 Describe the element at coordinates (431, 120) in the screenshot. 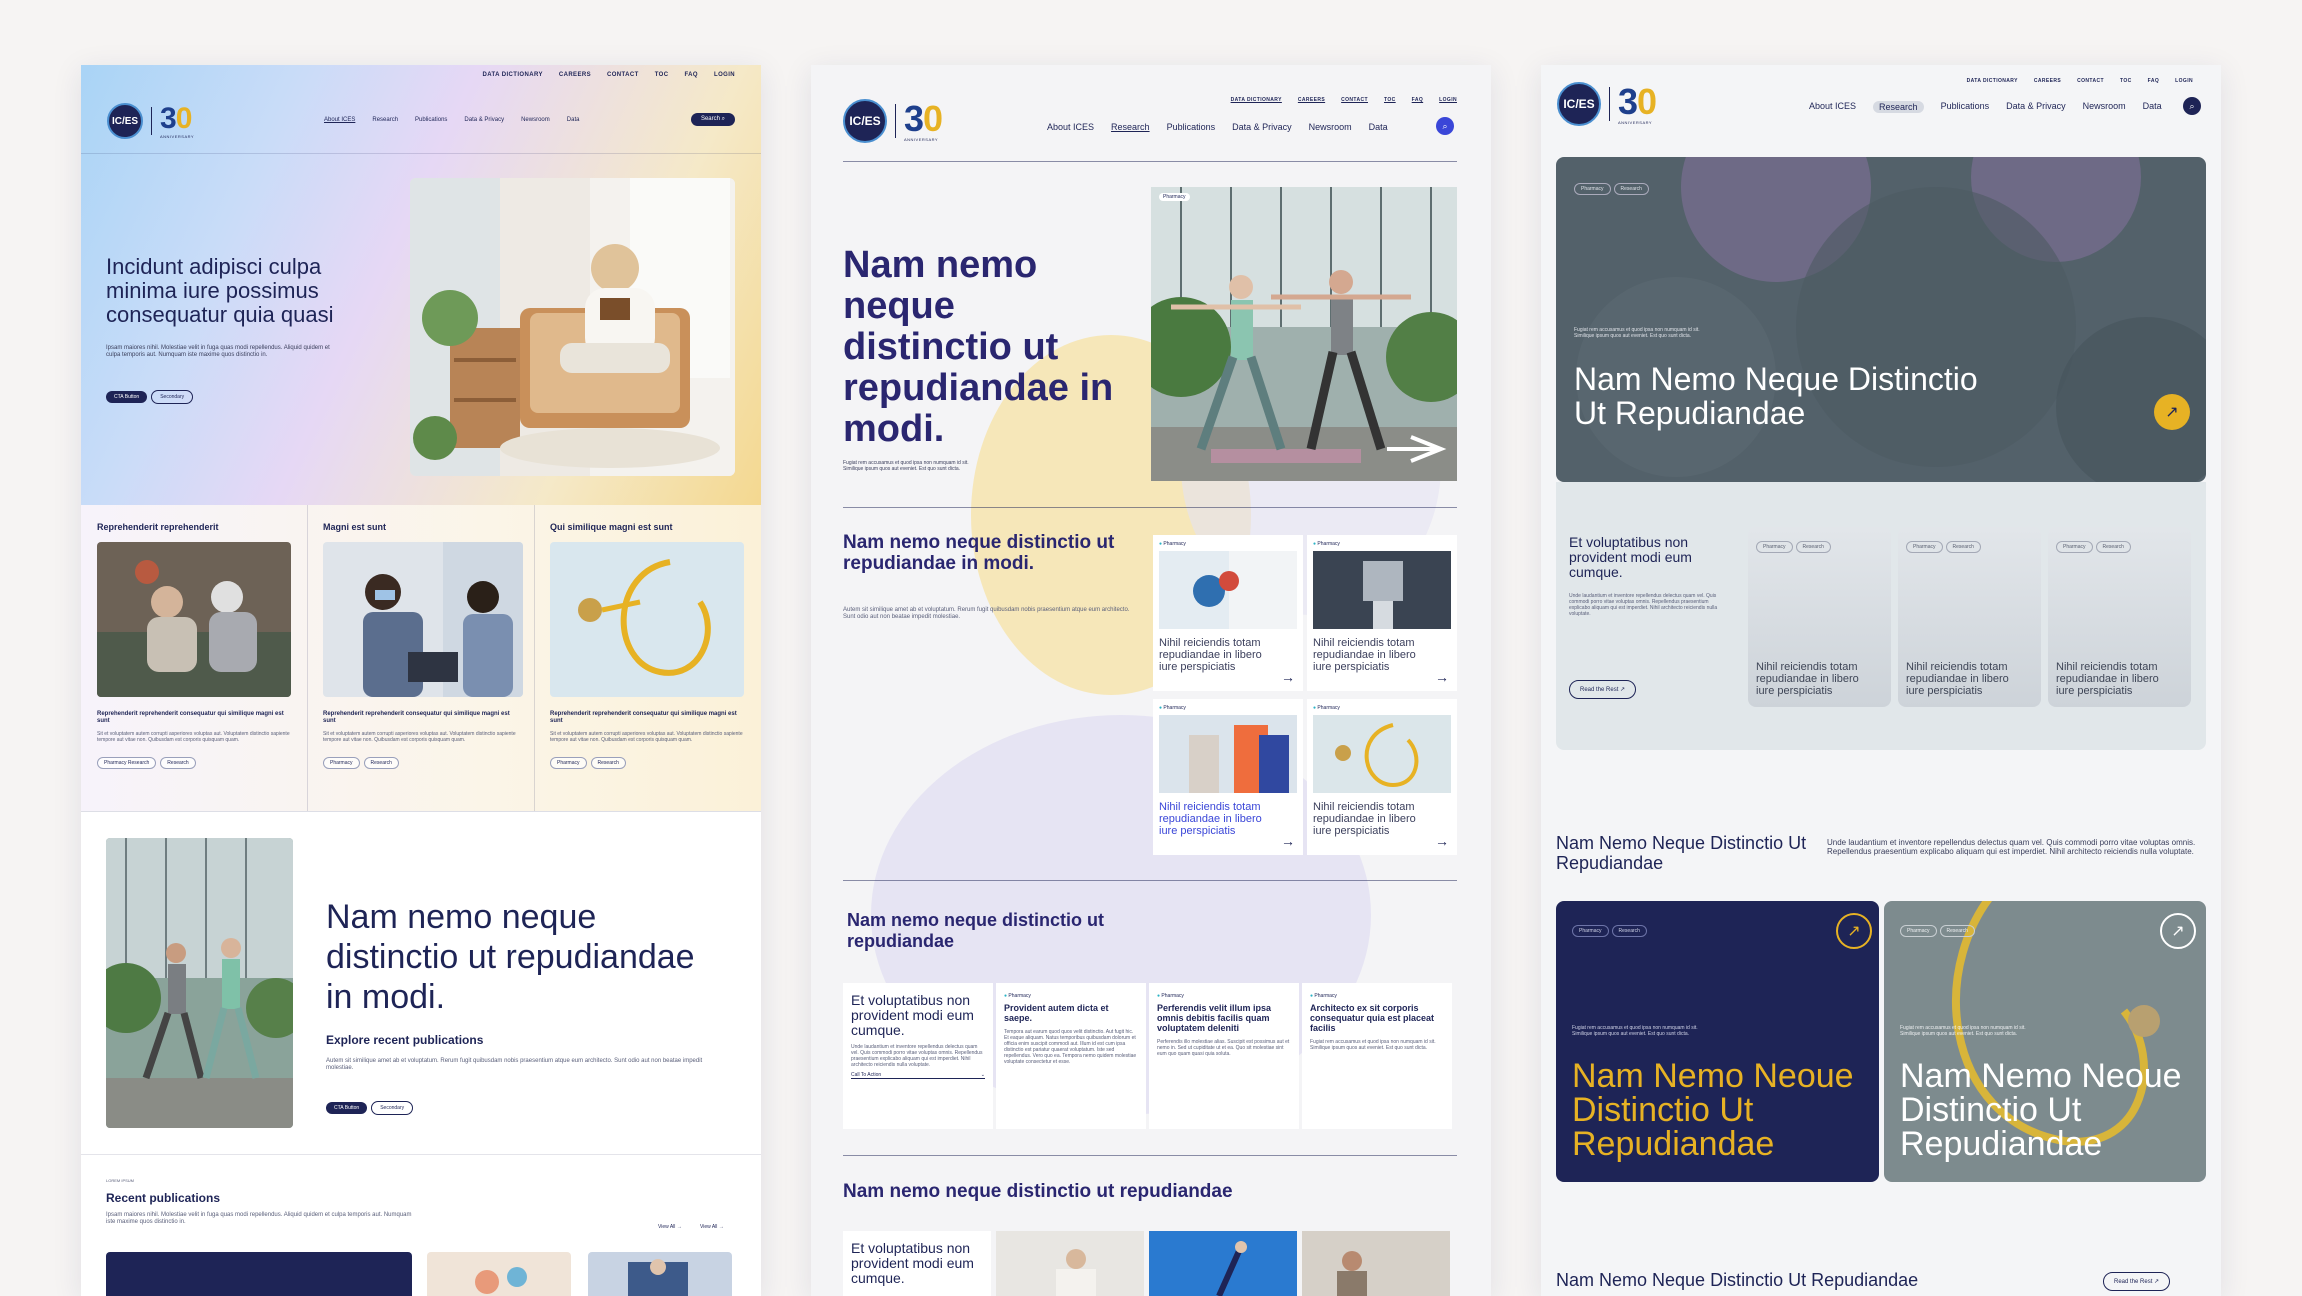

I see `nav-publications: Publications` at that location.